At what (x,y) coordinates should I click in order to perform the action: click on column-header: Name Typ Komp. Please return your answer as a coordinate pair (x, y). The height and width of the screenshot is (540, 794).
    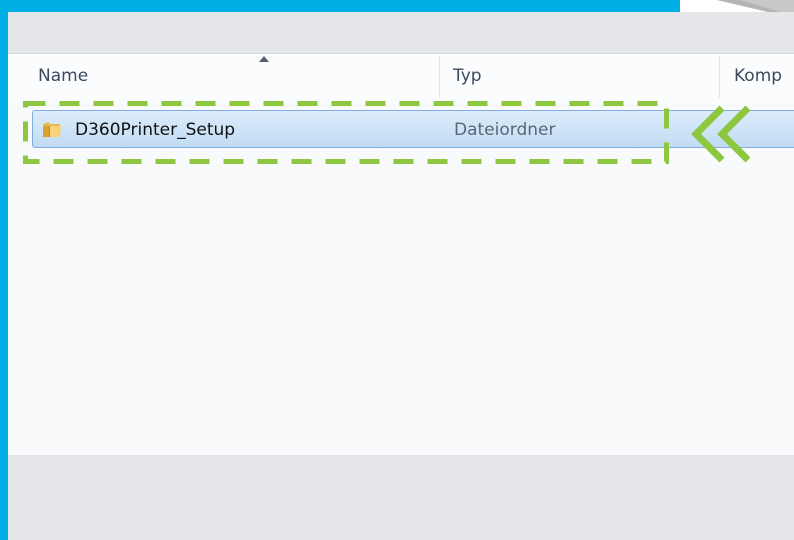
    Looking at the image, I should click on (401, 79).